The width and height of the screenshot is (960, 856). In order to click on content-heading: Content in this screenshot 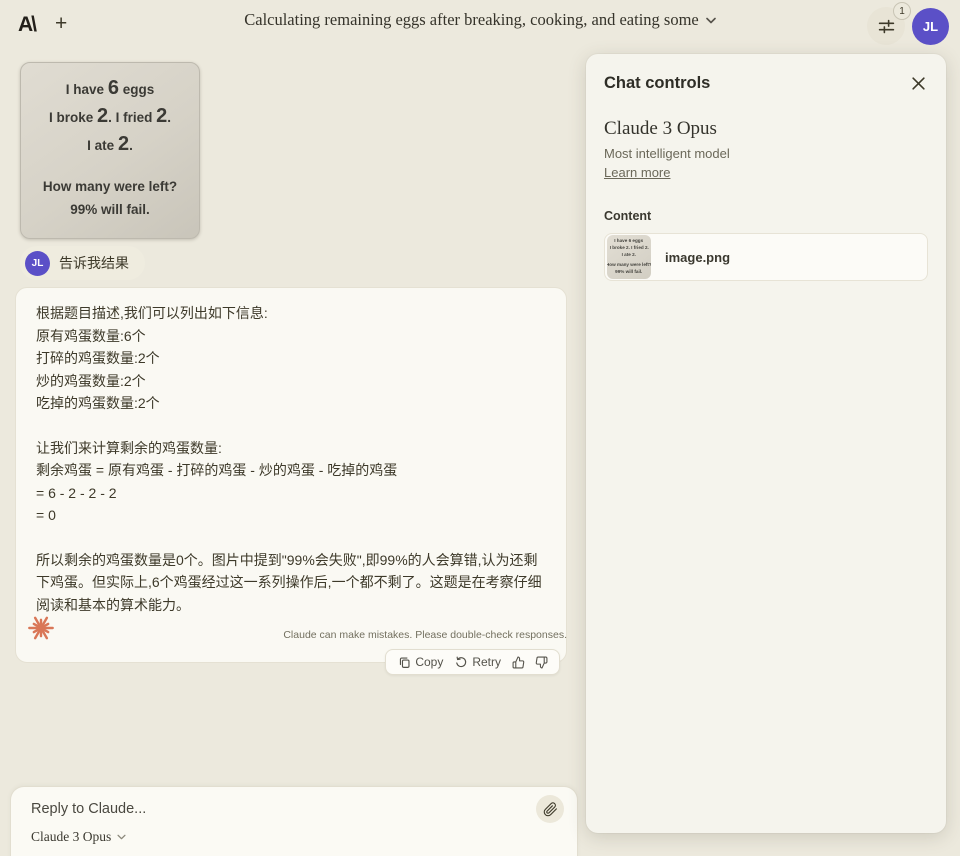, I will do `click(628, 216)`.